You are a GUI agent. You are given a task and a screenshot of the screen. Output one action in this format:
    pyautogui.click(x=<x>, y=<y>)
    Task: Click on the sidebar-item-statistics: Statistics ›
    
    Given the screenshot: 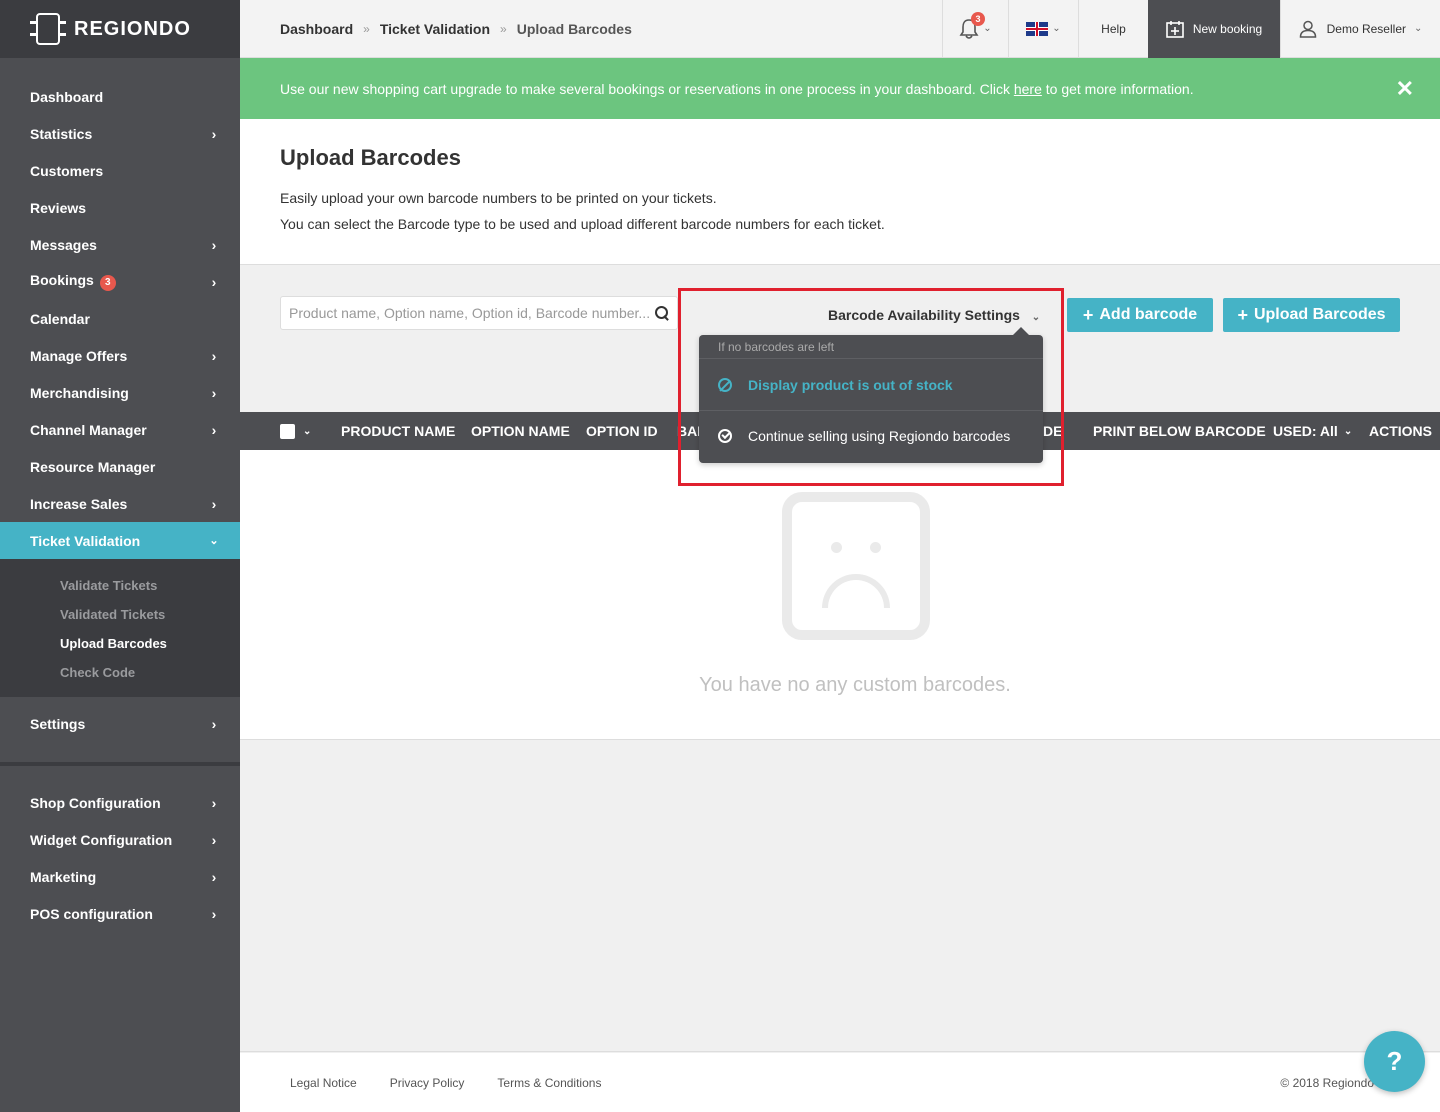 What is the action you would take?
    pyautogui.click(x=120, y=133)
    